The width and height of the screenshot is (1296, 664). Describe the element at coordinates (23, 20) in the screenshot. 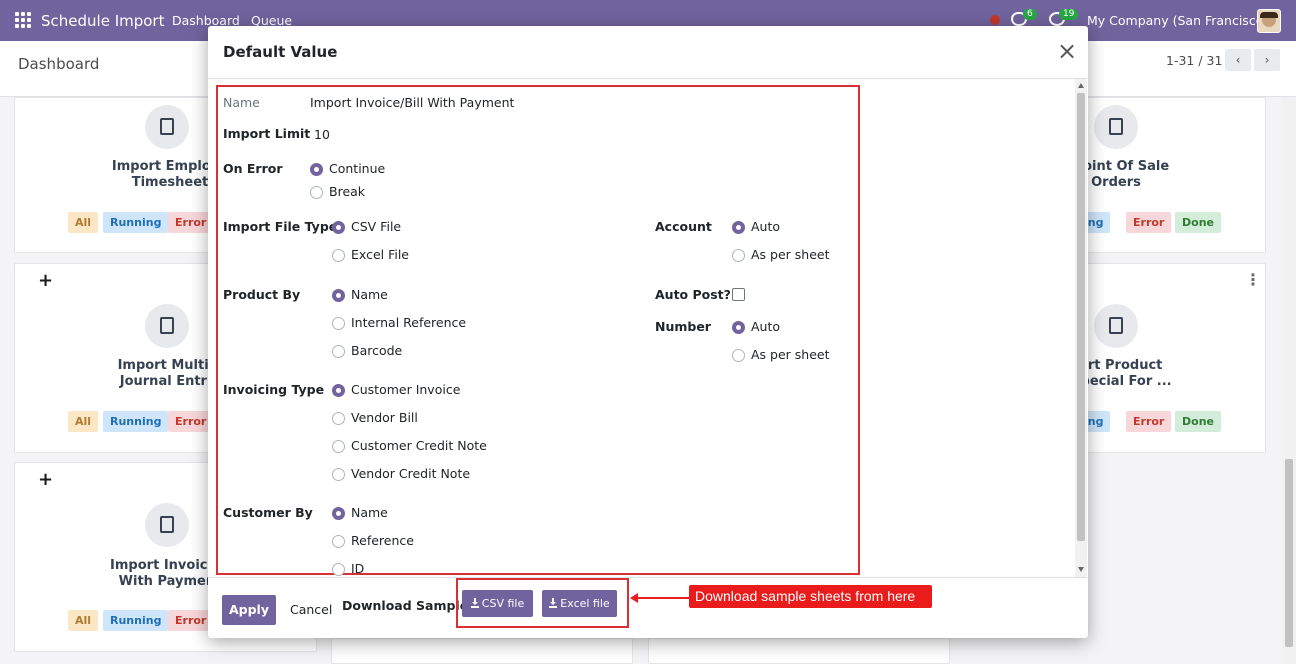

I see `apps-menu-icon` at that location.